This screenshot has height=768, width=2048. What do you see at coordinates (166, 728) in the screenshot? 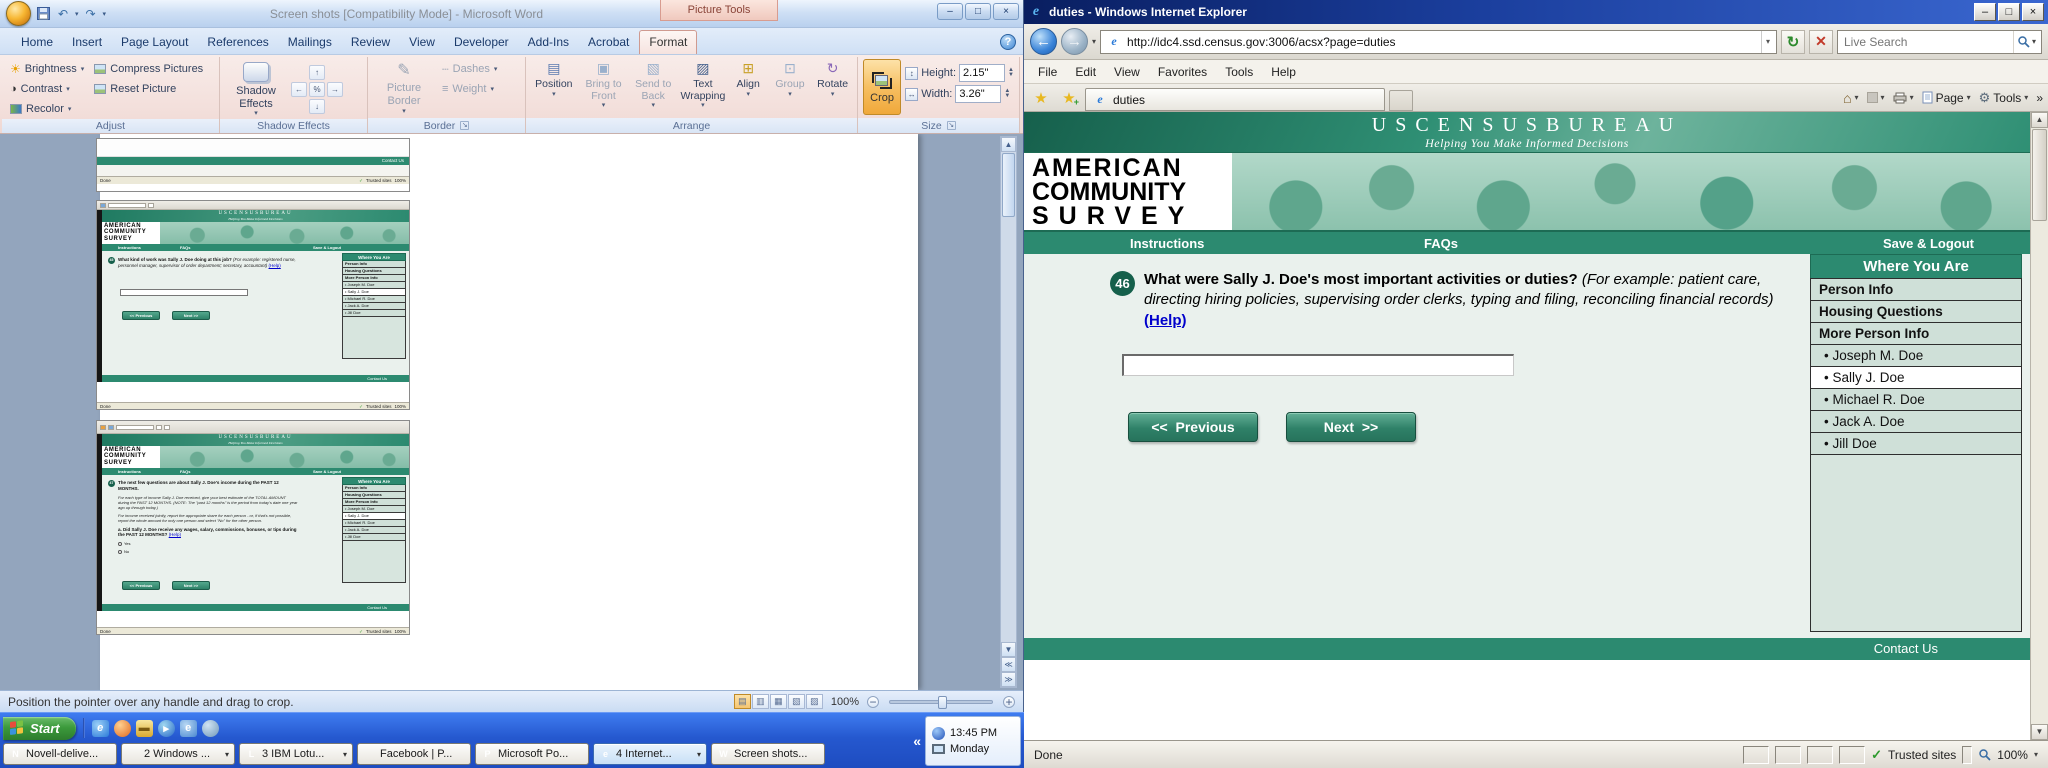
I see `media-player-icon: ▸` at bounding box center [166, 728].